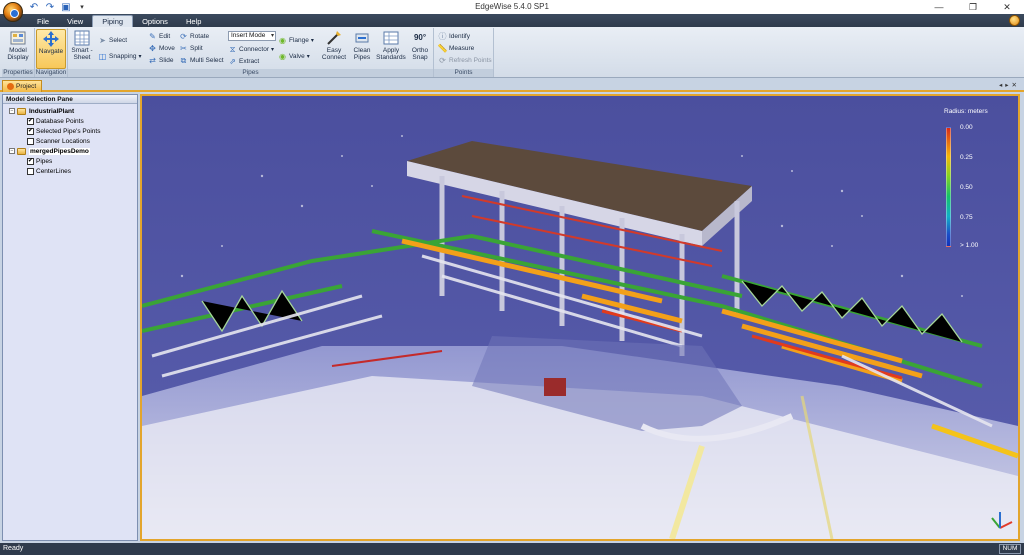 The image size is (1024, 555). What do you see at coordinates (18, 73) in the screenshot?
I see `group-label-properties: Properties` at bounding box center [18, 73].